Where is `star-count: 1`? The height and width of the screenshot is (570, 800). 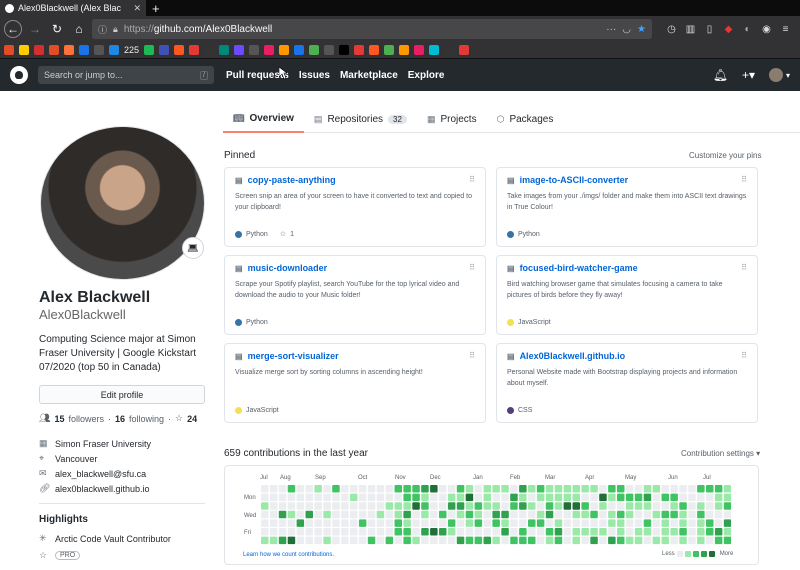
star-count: 1 is located at coordinates (292, 234).